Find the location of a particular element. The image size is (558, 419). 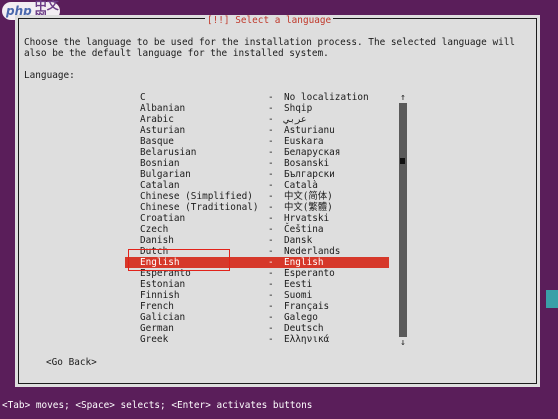

language-name: Greek is located at coordinates (154, 339).